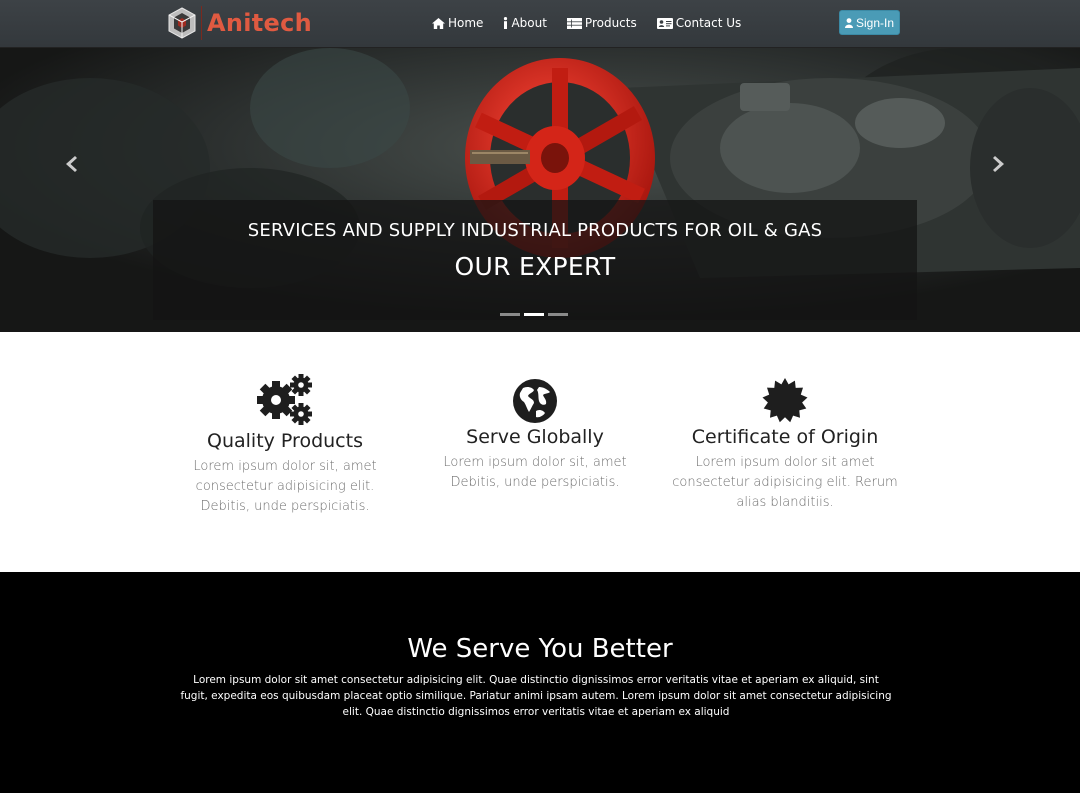 The image size is (1080, 802). I want to click on sign-in-button: Sign-In, so click(869, 22).